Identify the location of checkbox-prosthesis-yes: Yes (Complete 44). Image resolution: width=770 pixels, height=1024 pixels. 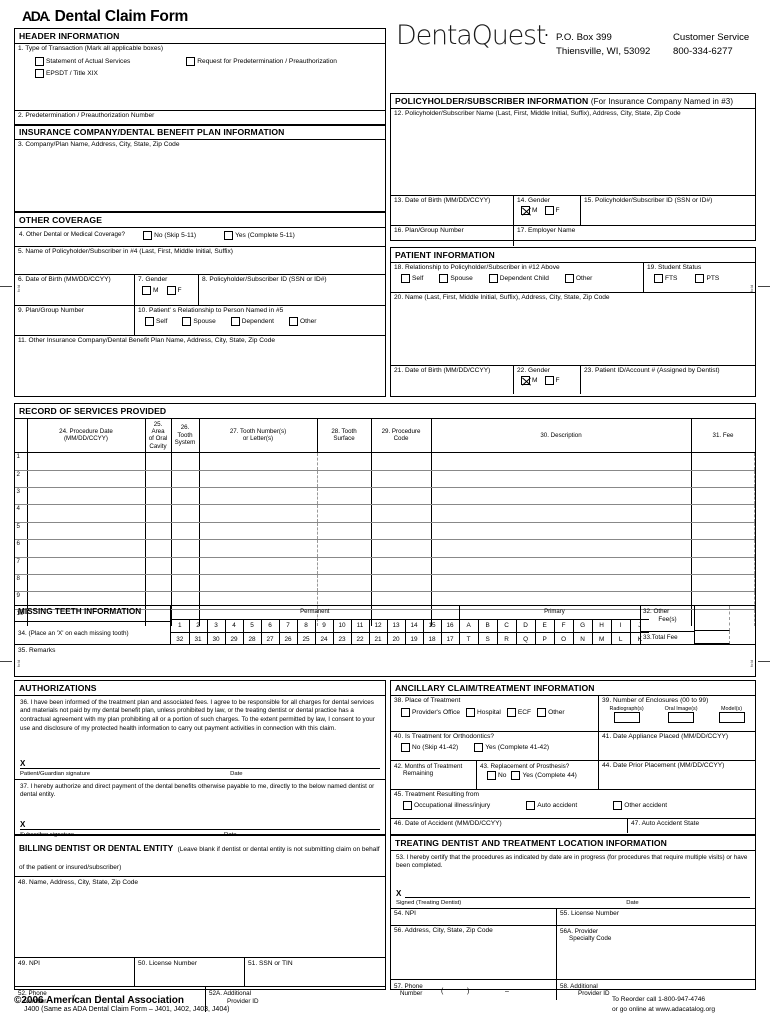
(544, 776).